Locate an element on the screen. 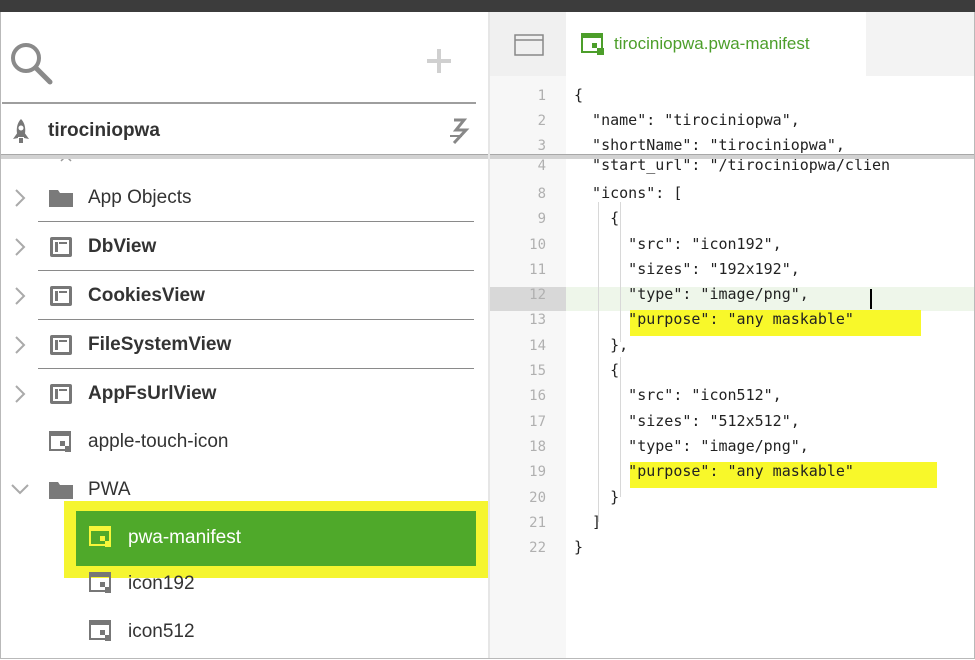  tree-item-icon512: icon512 is located at coordinates (161, 632).